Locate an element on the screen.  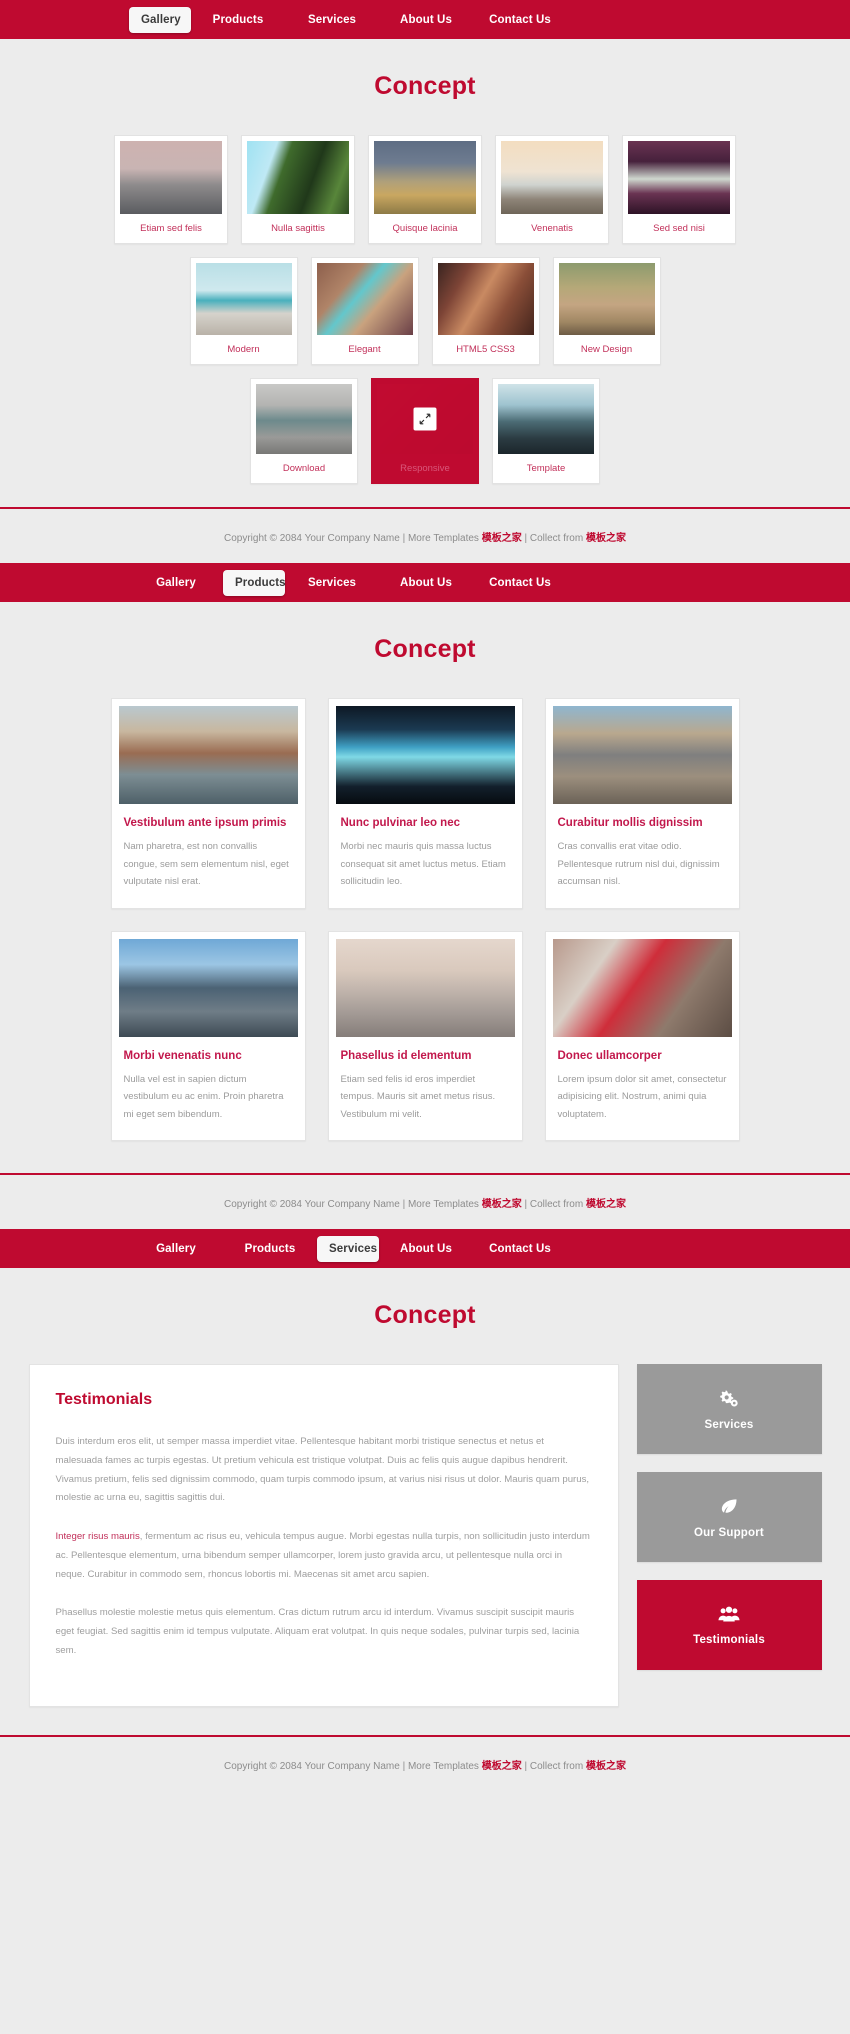
footer-middle: | Collect from is located at coordinates (553, 538).